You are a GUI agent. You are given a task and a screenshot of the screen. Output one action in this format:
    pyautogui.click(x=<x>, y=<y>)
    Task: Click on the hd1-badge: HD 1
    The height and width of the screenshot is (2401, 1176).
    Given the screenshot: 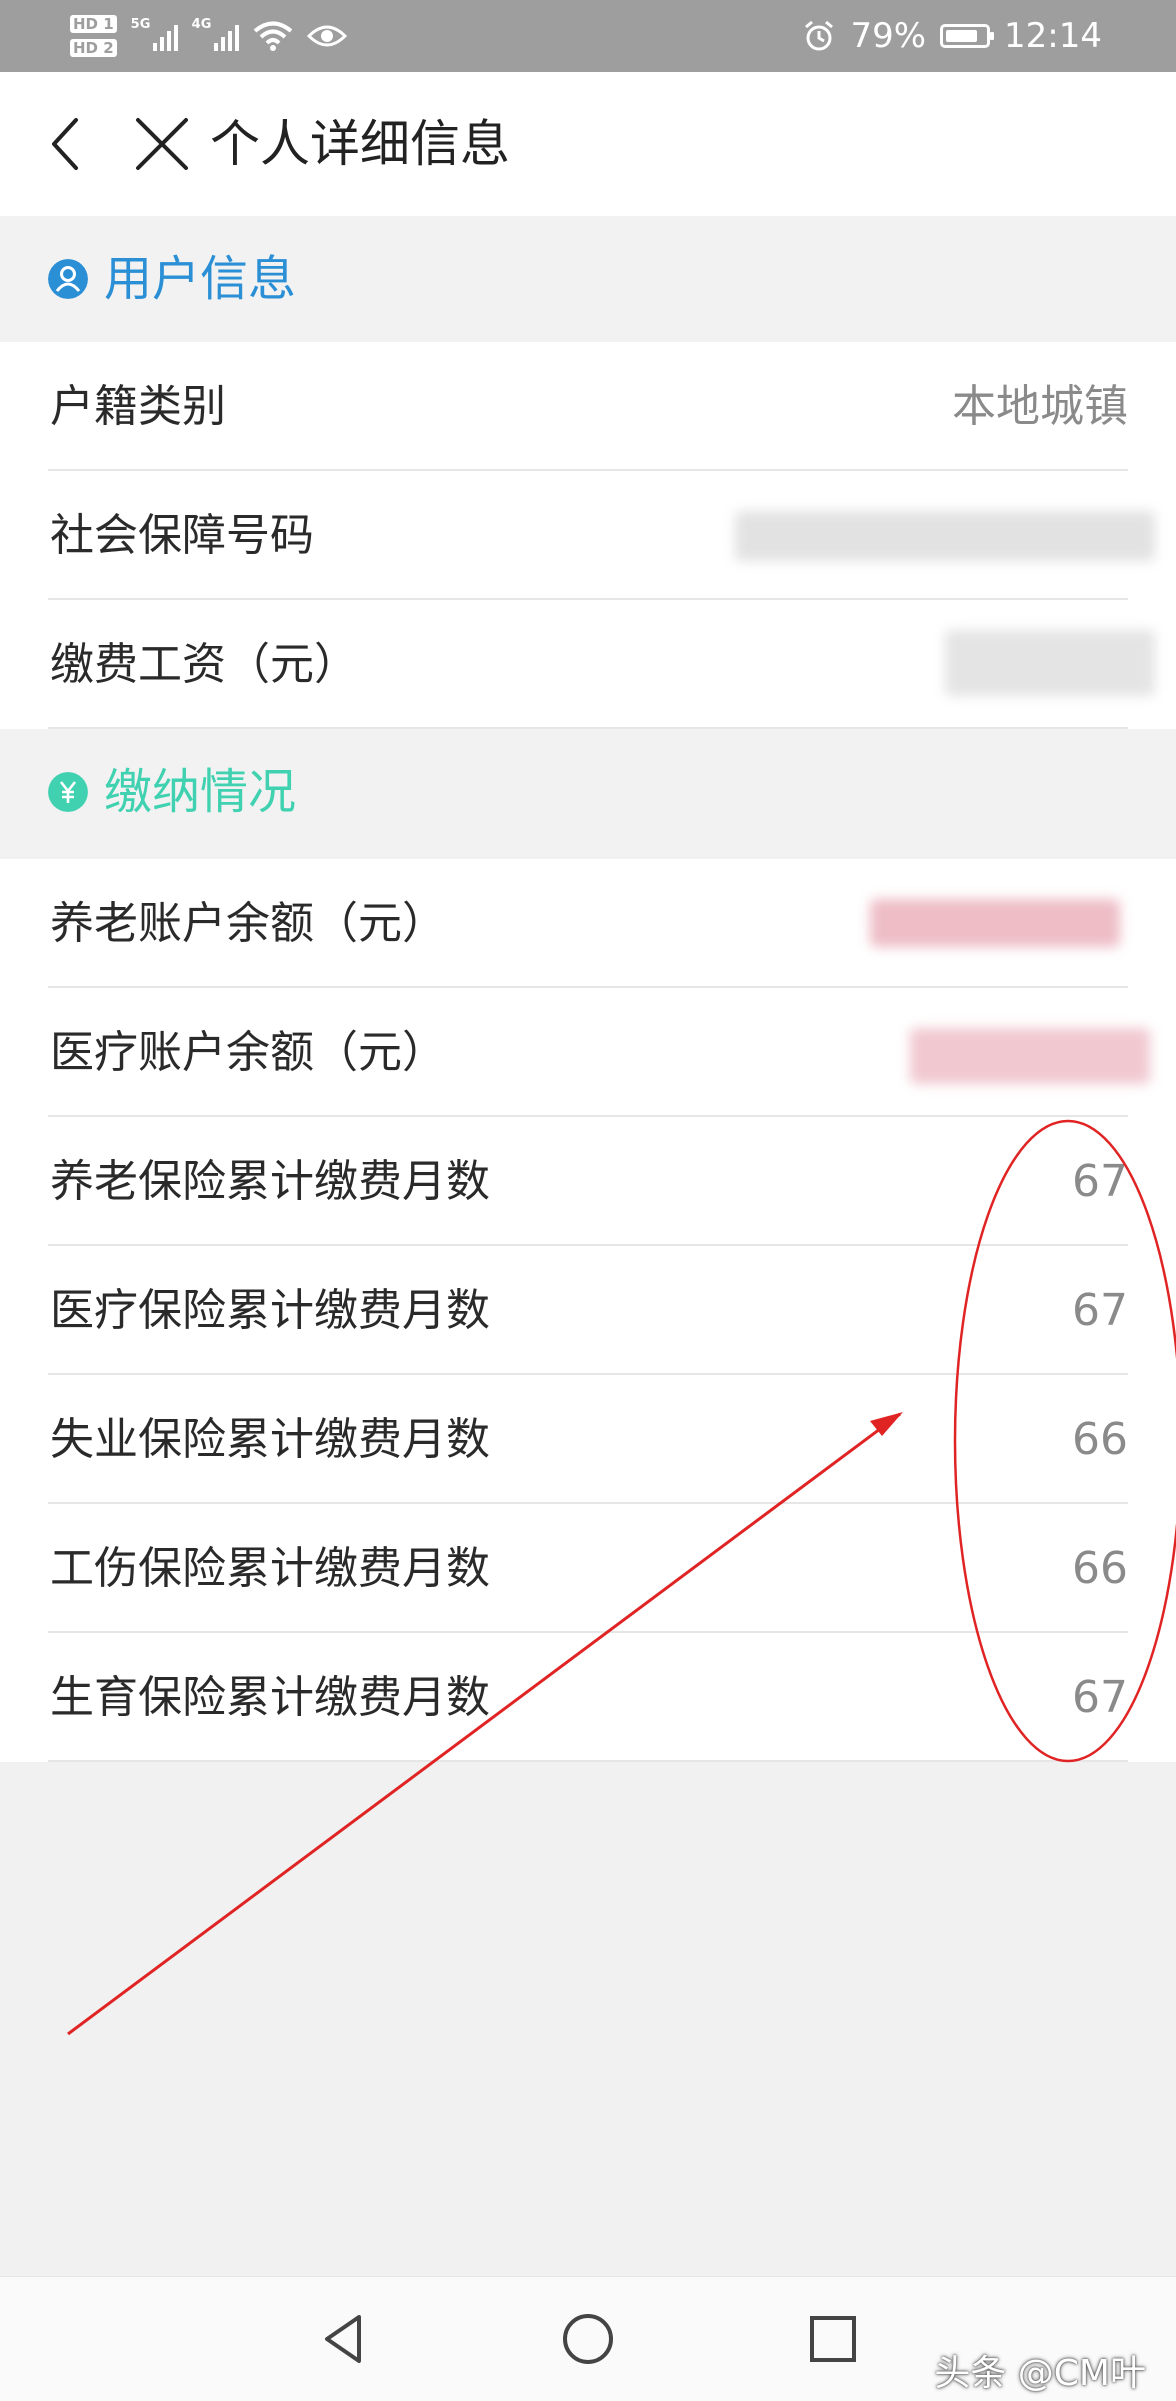 What is the action you would take?
    pyautogui.click(x=93, y=24)
    